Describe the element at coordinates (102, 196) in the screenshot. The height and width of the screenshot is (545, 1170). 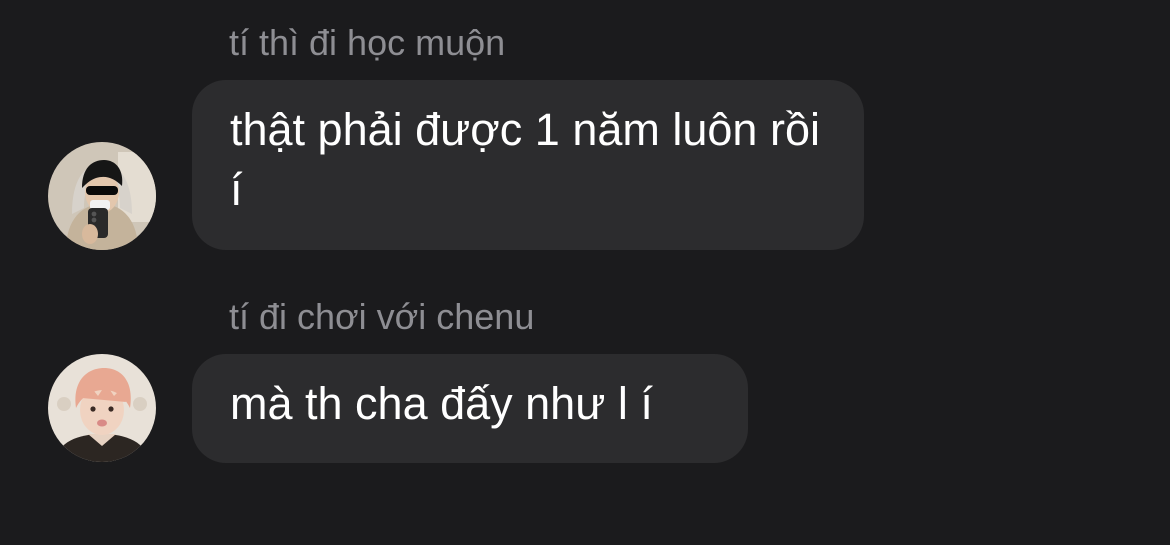
I see `user-avatar-sunglasses-icon` at that location.